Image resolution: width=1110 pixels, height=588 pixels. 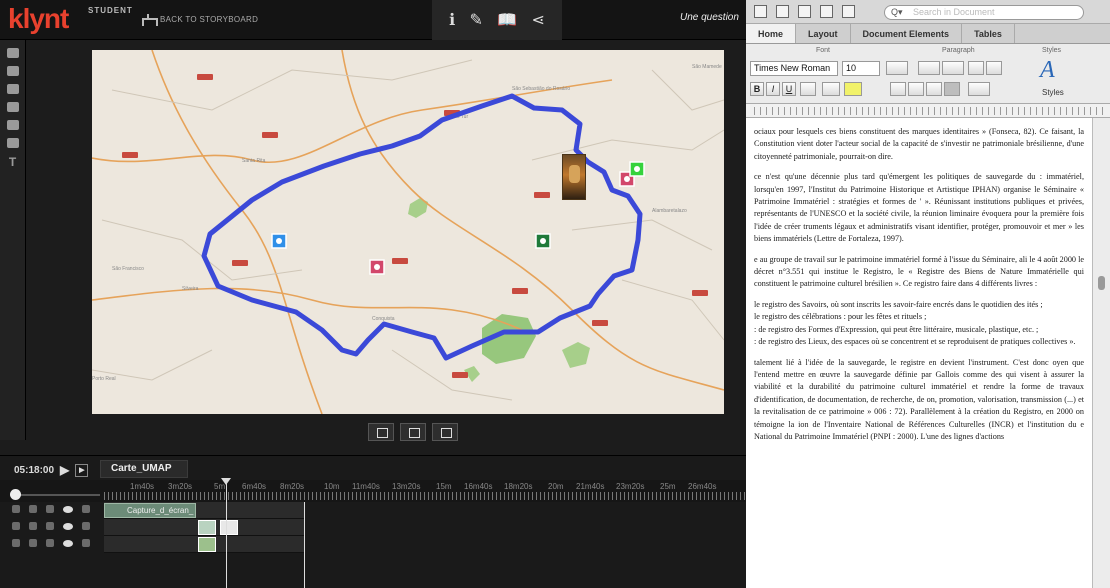 I want to click on step-forward-icon: ▶, so click(x=82, y=470).